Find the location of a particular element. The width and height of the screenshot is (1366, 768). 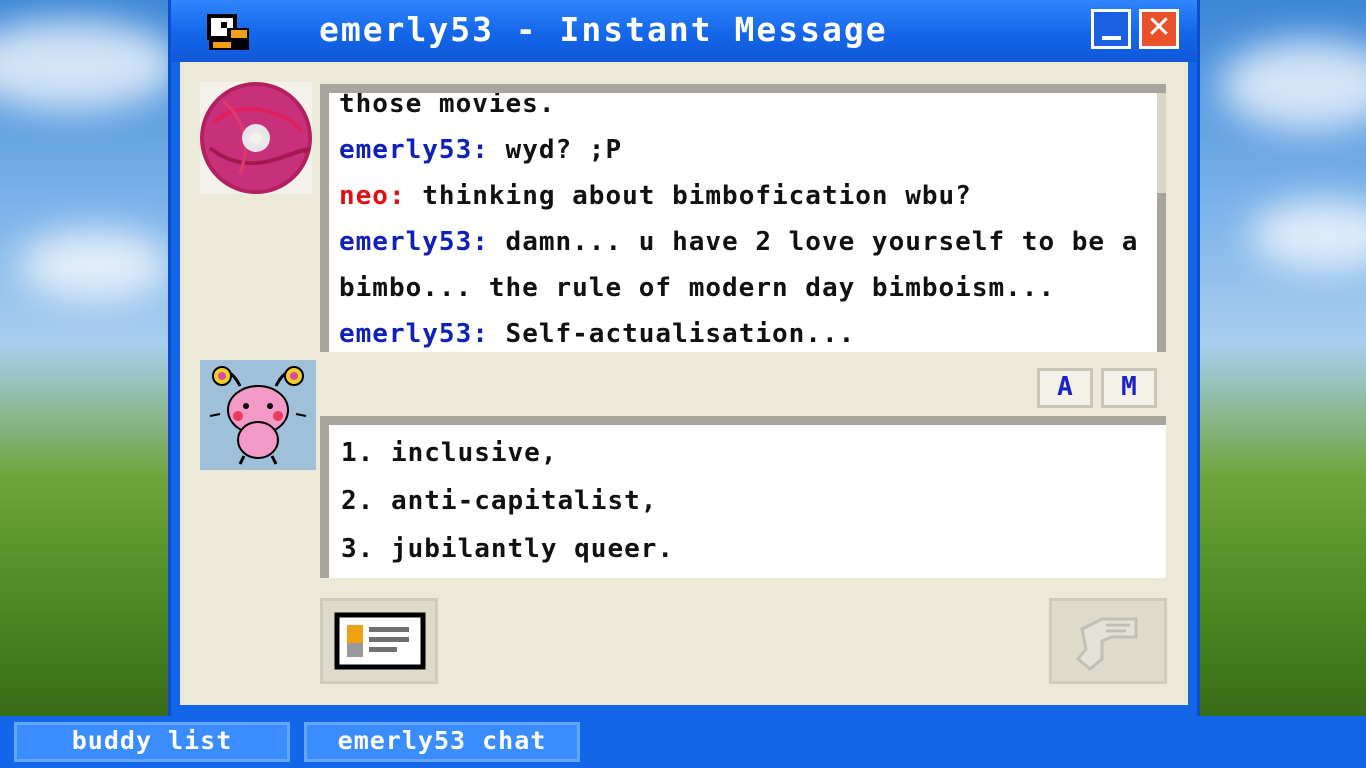

chat-scrollbar is located at coordinates (1161, 222).